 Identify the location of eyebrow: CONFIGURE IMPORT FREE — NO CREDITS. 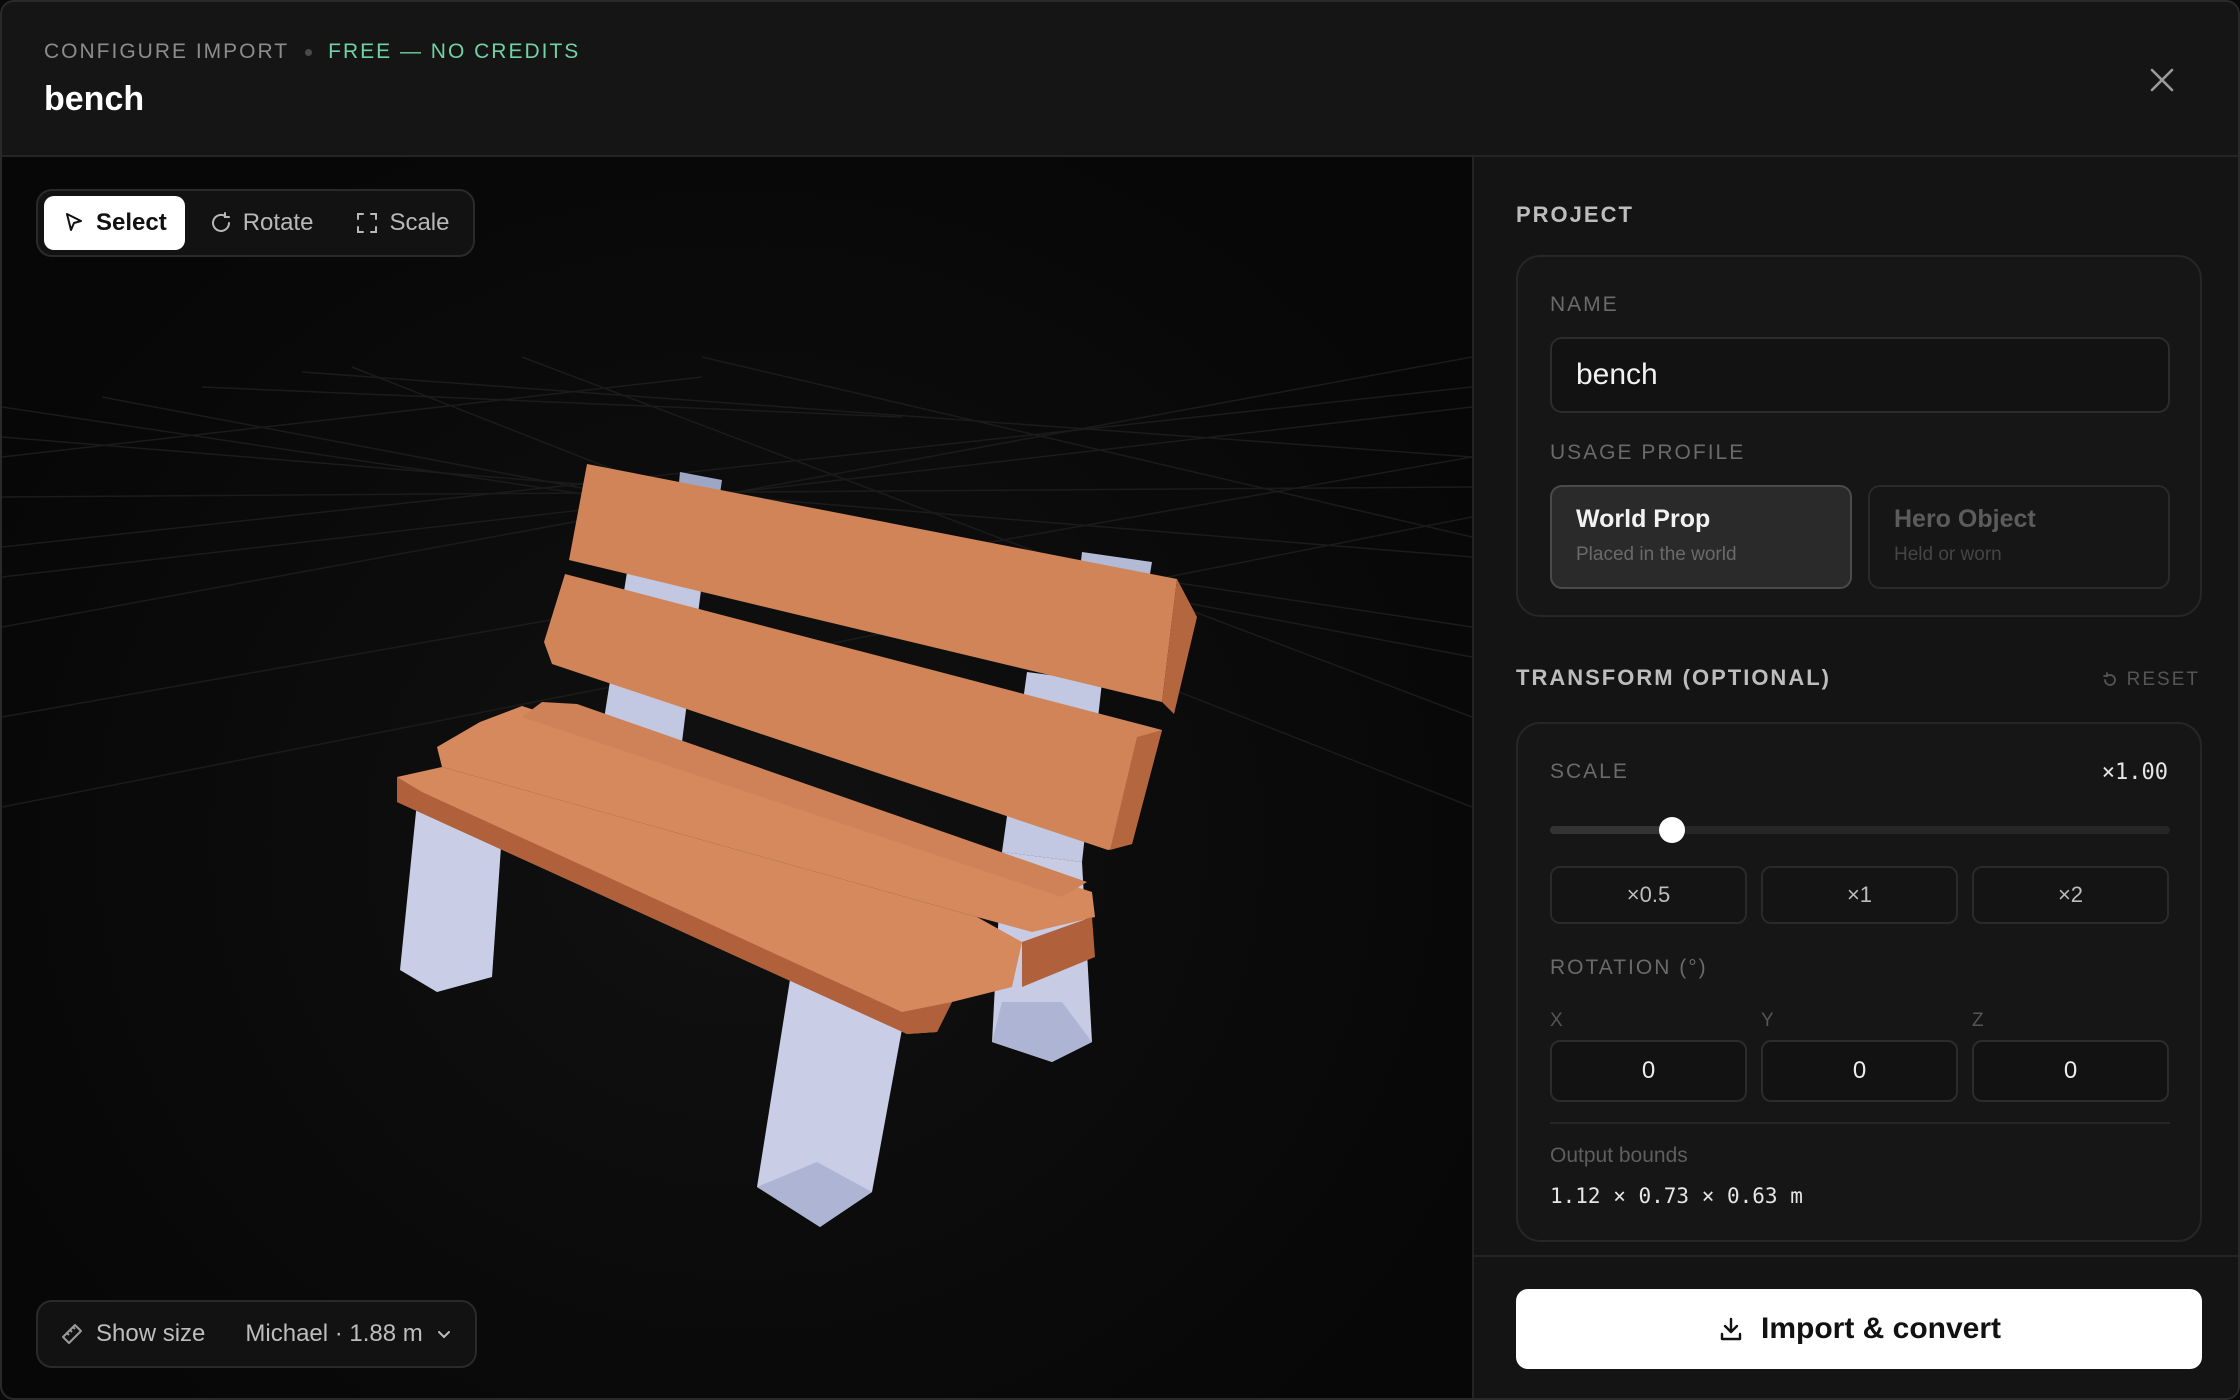
(312, 52).